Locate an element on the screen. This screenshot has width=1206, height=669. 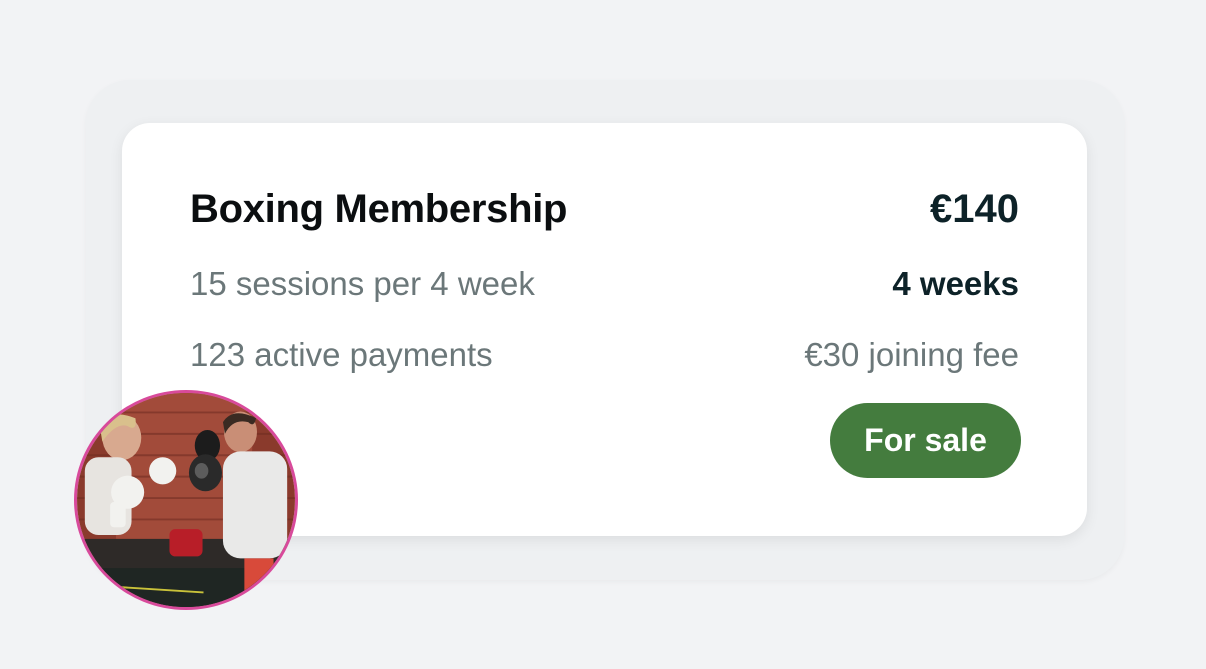
active-payments: 123 active payments is located at coordinates (341, 354).